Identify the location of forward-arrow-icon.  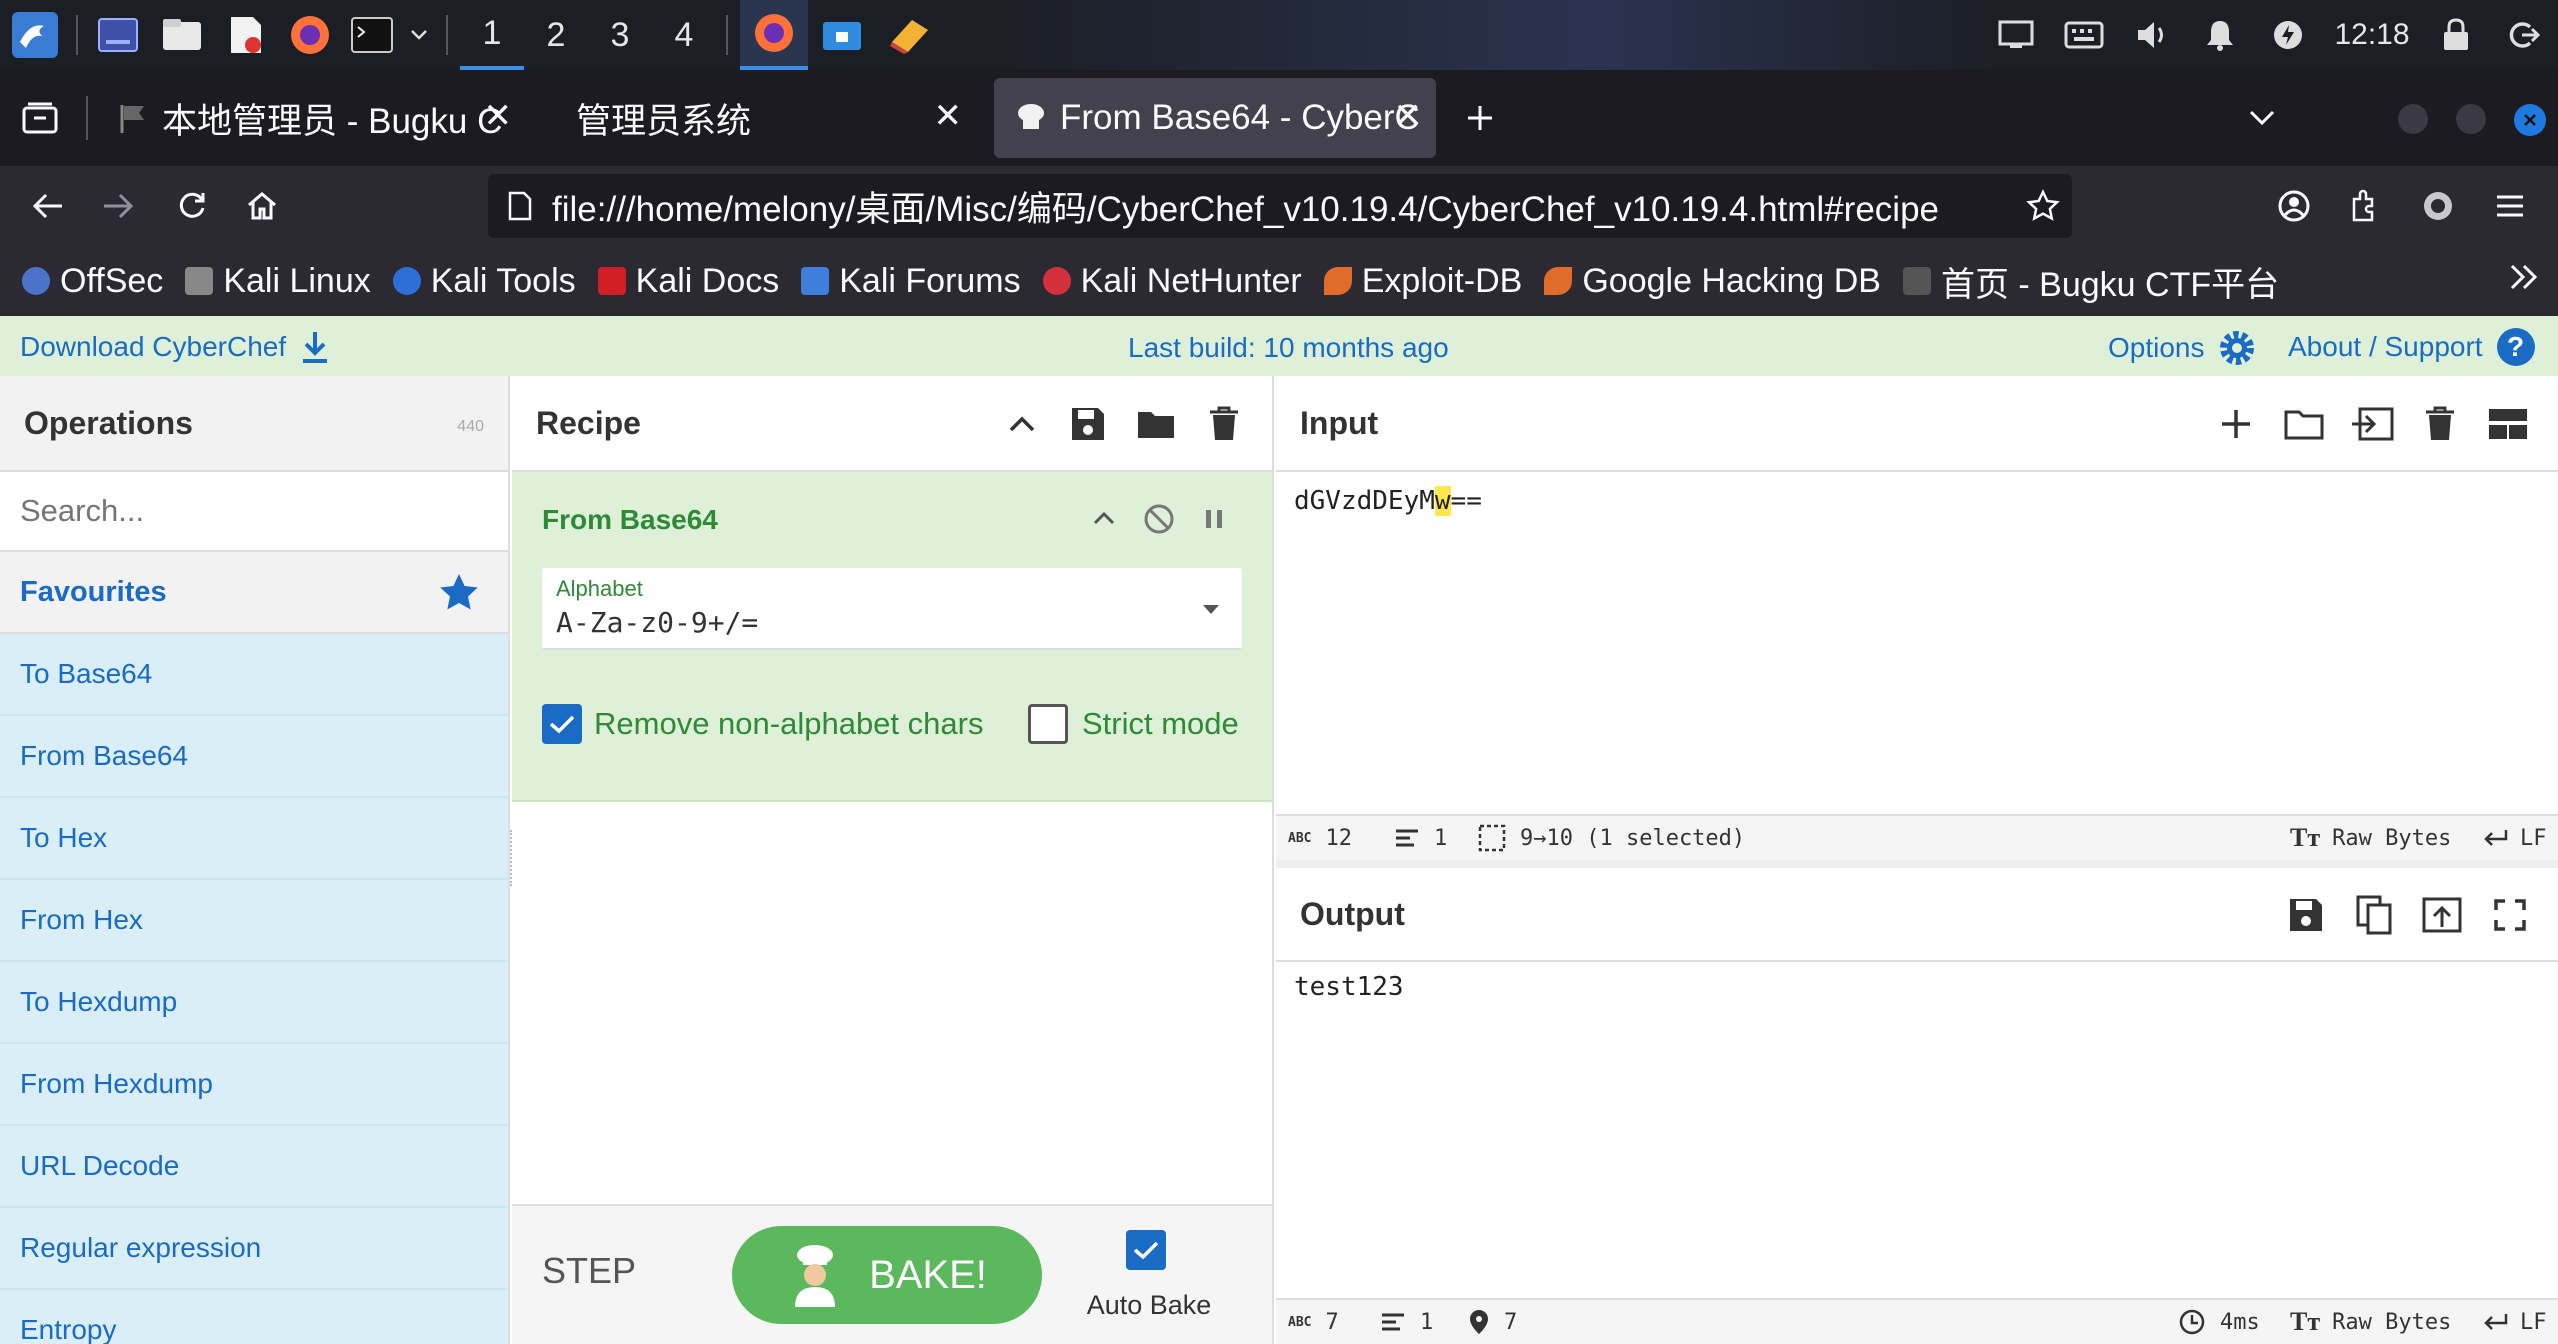
(118, 206).